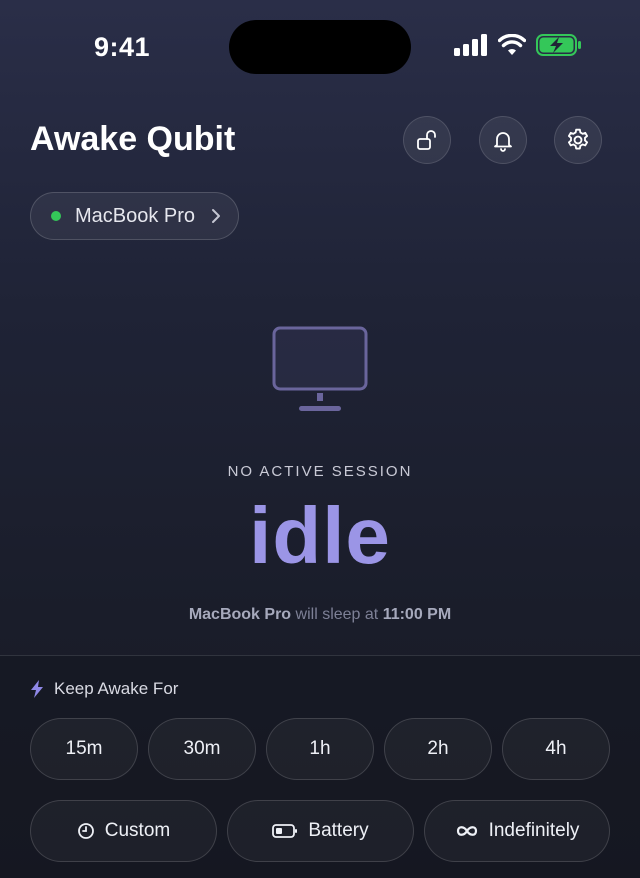 The width and height of the screenshot is (640, 878). I want to click on battery-label: Battery, so click(338, 830).